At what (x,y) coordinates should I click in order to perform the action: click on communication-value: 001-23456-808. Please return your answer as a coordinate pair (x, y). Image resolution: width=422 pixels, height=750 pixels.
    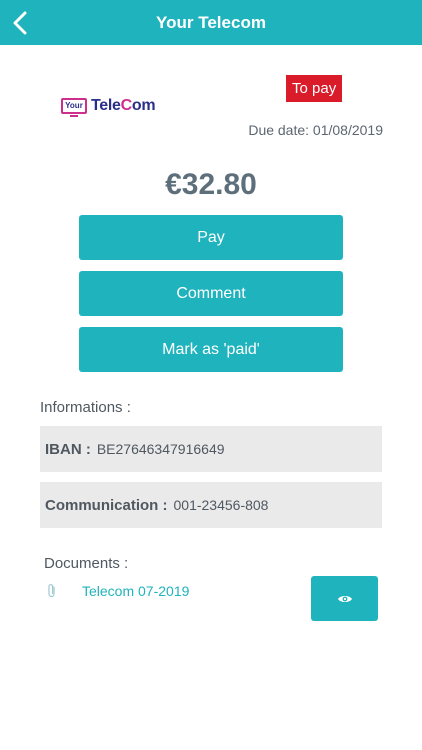
    Looking at the image, I should click on (221, 505).